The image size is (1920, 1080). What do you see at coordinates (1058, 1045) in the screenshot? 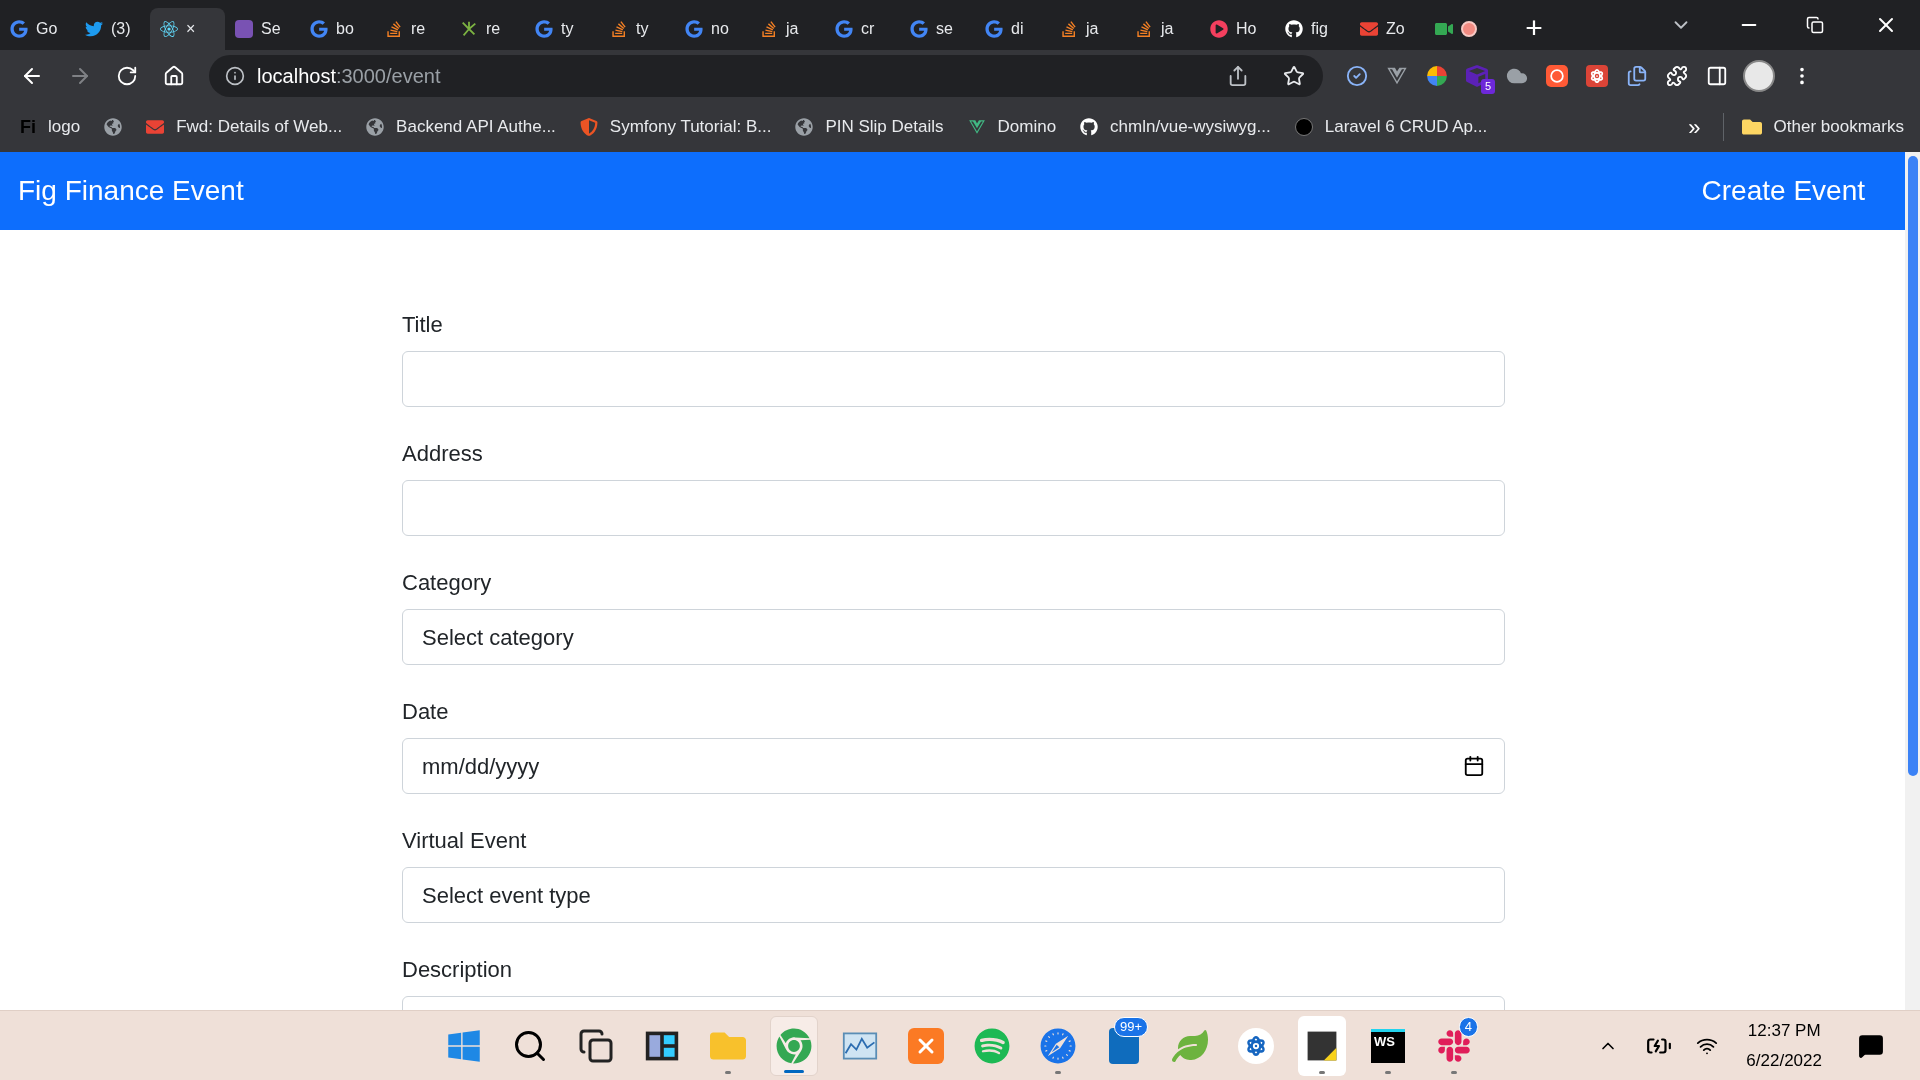
I see `compass-icon` at bounding box center [1058, 1045].